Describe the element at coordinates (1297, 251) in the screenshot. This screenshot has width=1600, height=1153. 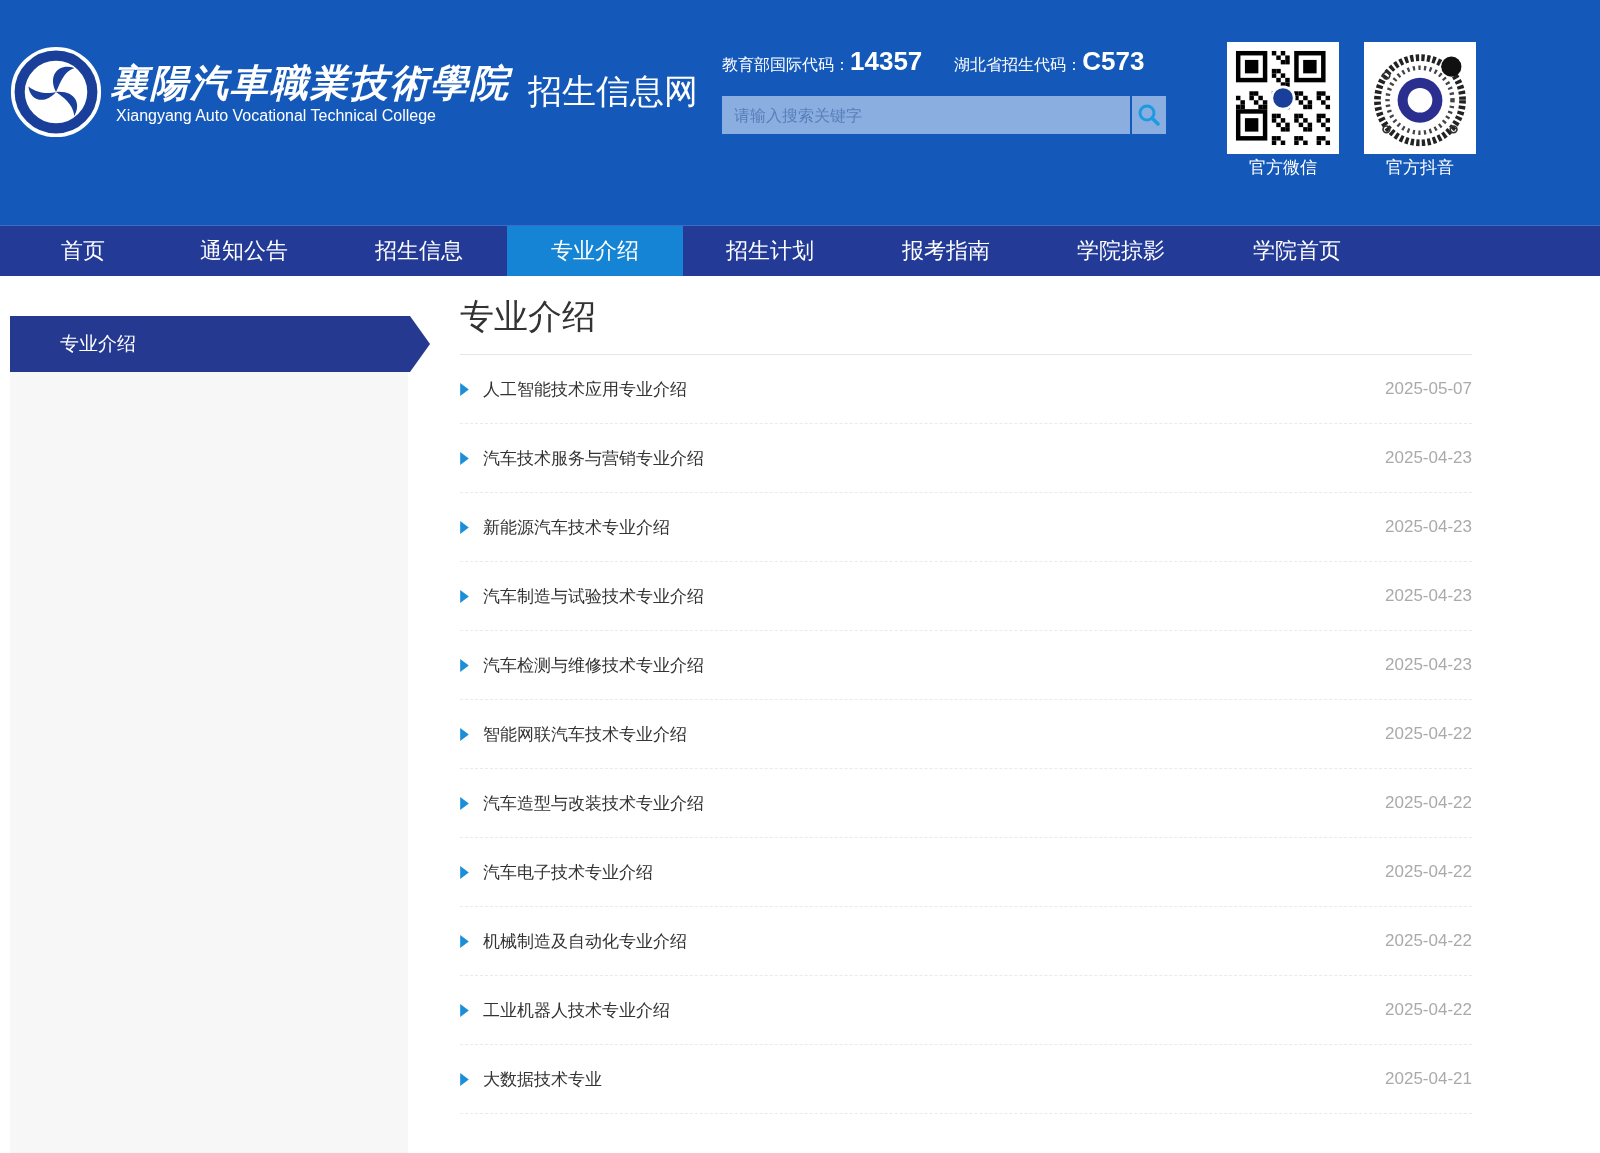
I see `nav-tab: 学院首页` at that location.